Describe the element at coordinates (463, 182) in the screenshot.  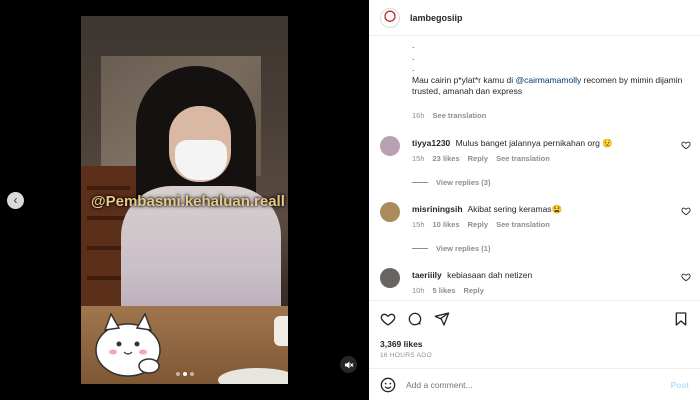
I see `view-replies-label: View replies (3)` at that location.